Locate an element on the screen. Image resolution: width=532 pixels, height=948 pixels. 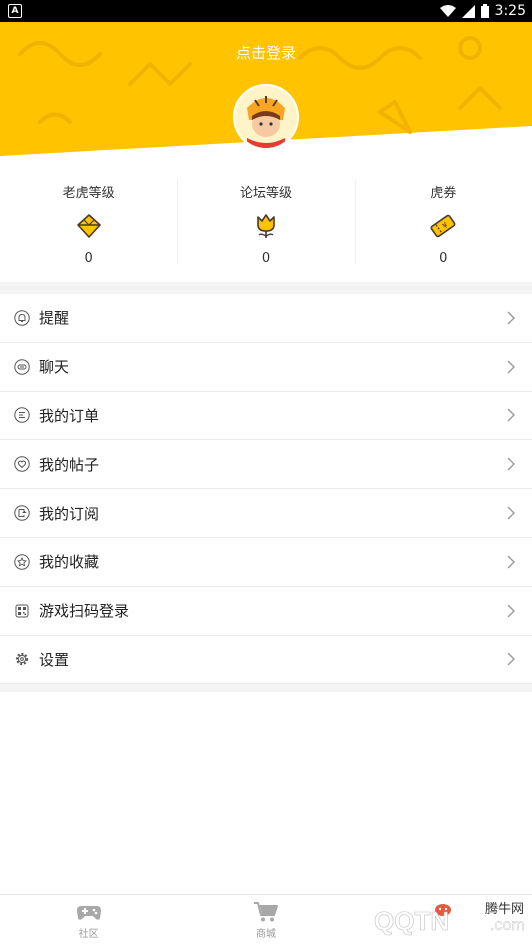
qrcode-icon is located at coordinates (22, 611).